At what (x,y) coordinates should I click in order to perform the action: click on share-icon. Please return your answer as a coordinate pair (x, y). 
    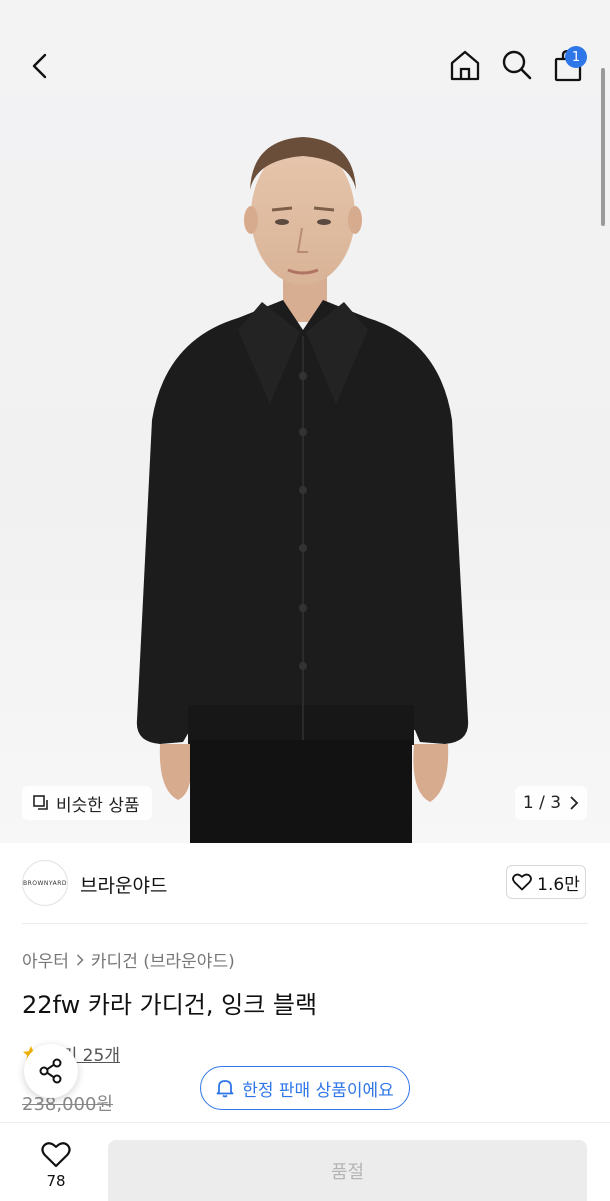
    Looking at the image, I should click on (50, 1071).